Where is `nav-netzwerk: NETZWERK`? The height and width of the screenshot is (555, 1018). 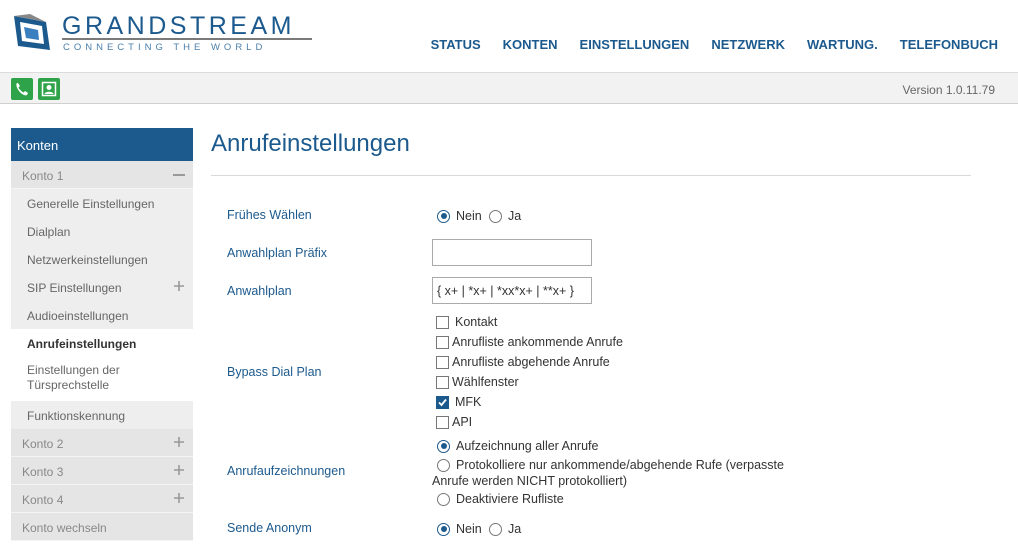
nav-netzwerk: NETZWERK is located at coordinates (748, 44).